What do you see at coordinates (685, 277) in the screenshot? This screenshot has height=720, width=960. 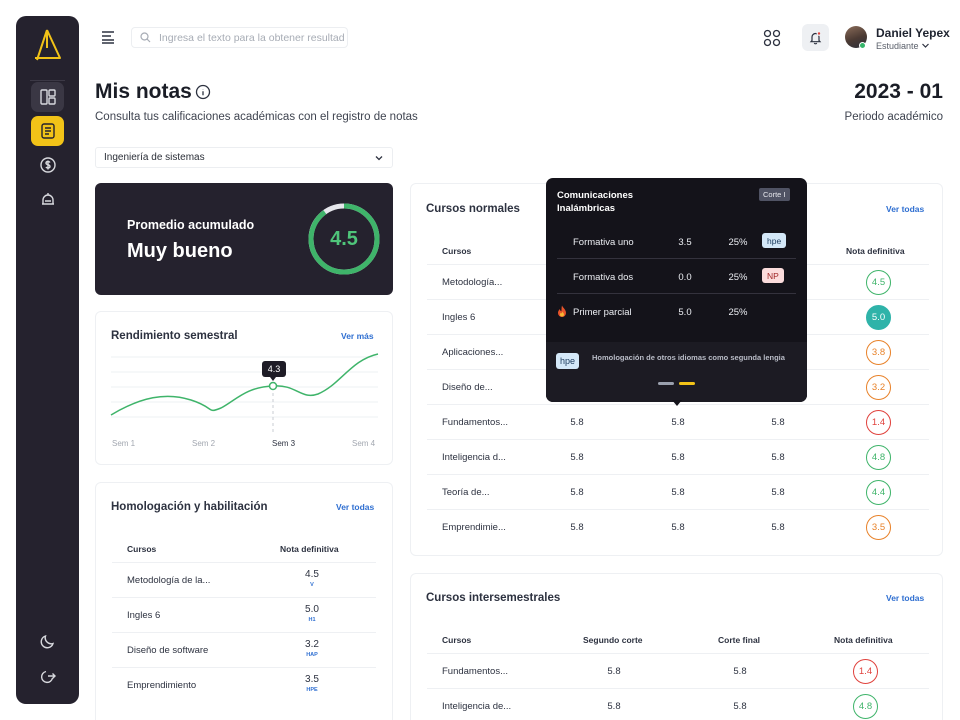 I see `evaluation-grade: 0.0` at bounding box center [685, 277].